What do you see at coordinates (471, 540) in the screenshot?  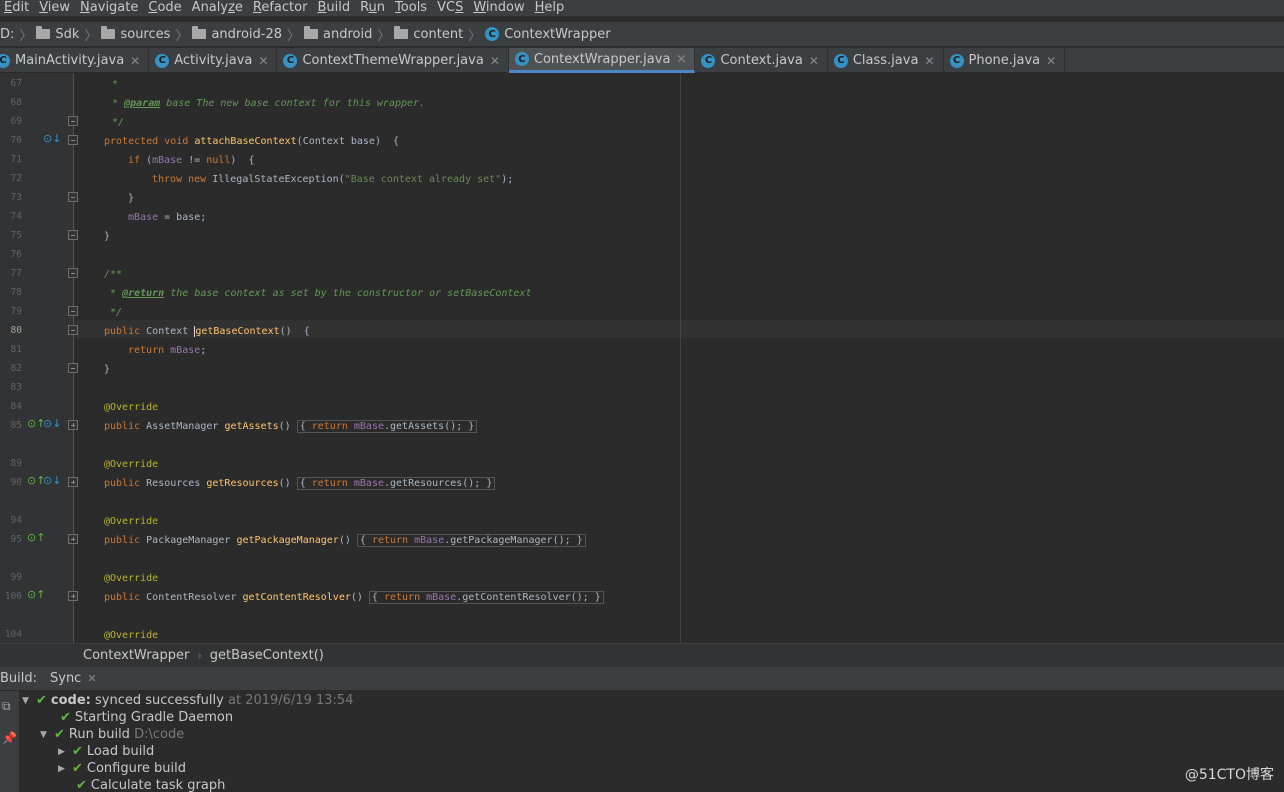 I see `folded-body: { return mBase.getPackageManager(); }` at bounding box center [471, 540].